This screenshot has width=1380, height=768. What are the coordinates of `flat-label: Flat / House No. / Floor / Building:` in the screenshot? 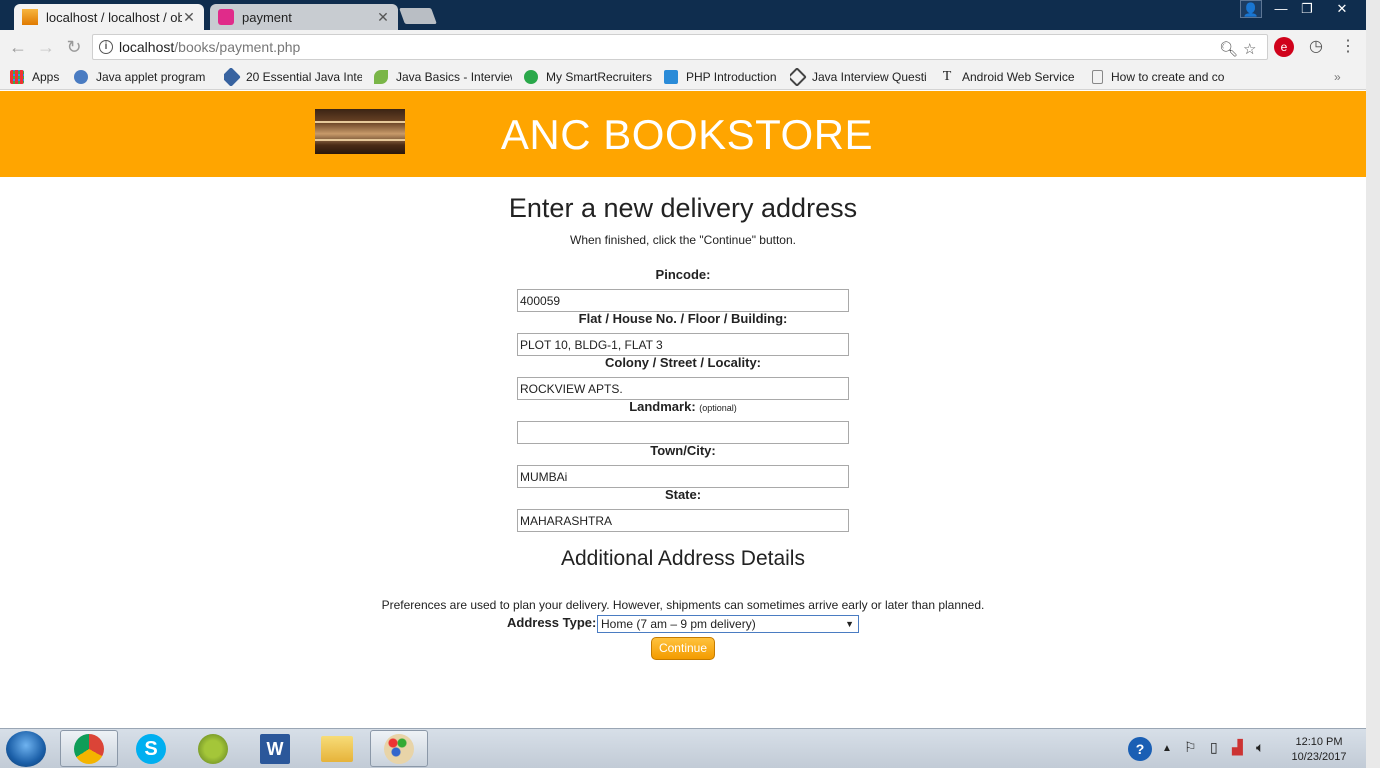 It's located at (683, 318).